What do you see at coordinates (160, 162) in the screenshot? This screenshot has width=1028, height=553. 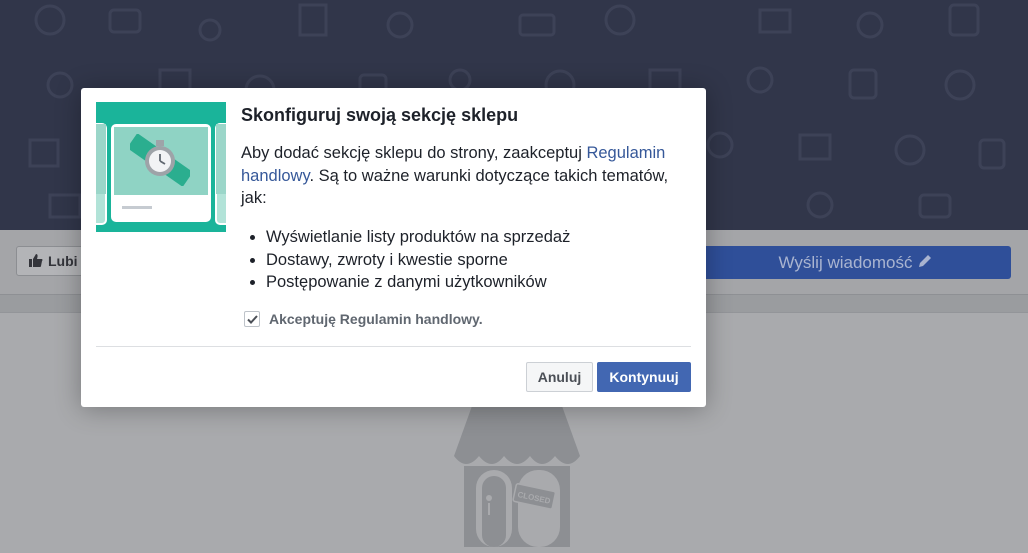 I see `watch-icon` at bounding box center [160, 162].